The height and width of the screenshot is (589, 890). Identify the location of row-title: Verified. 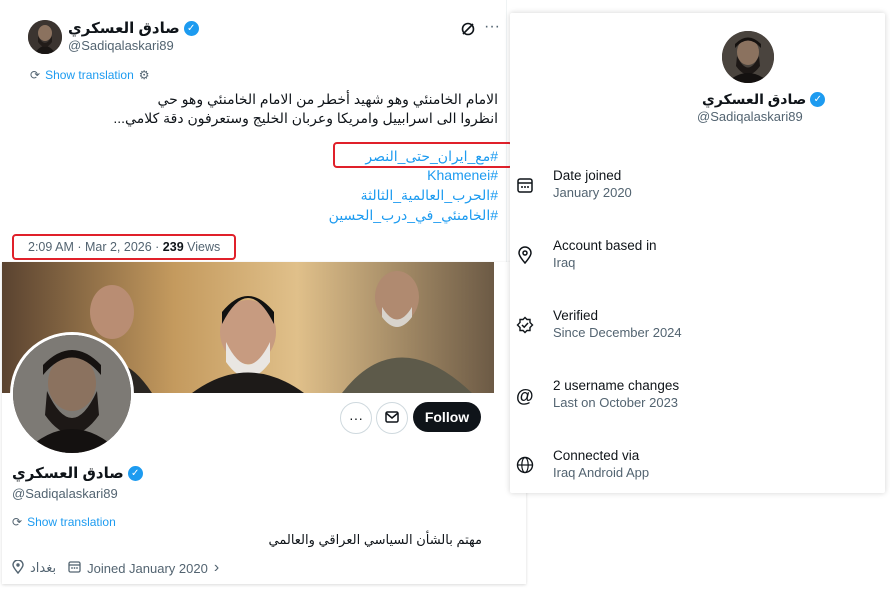
(576, 315).